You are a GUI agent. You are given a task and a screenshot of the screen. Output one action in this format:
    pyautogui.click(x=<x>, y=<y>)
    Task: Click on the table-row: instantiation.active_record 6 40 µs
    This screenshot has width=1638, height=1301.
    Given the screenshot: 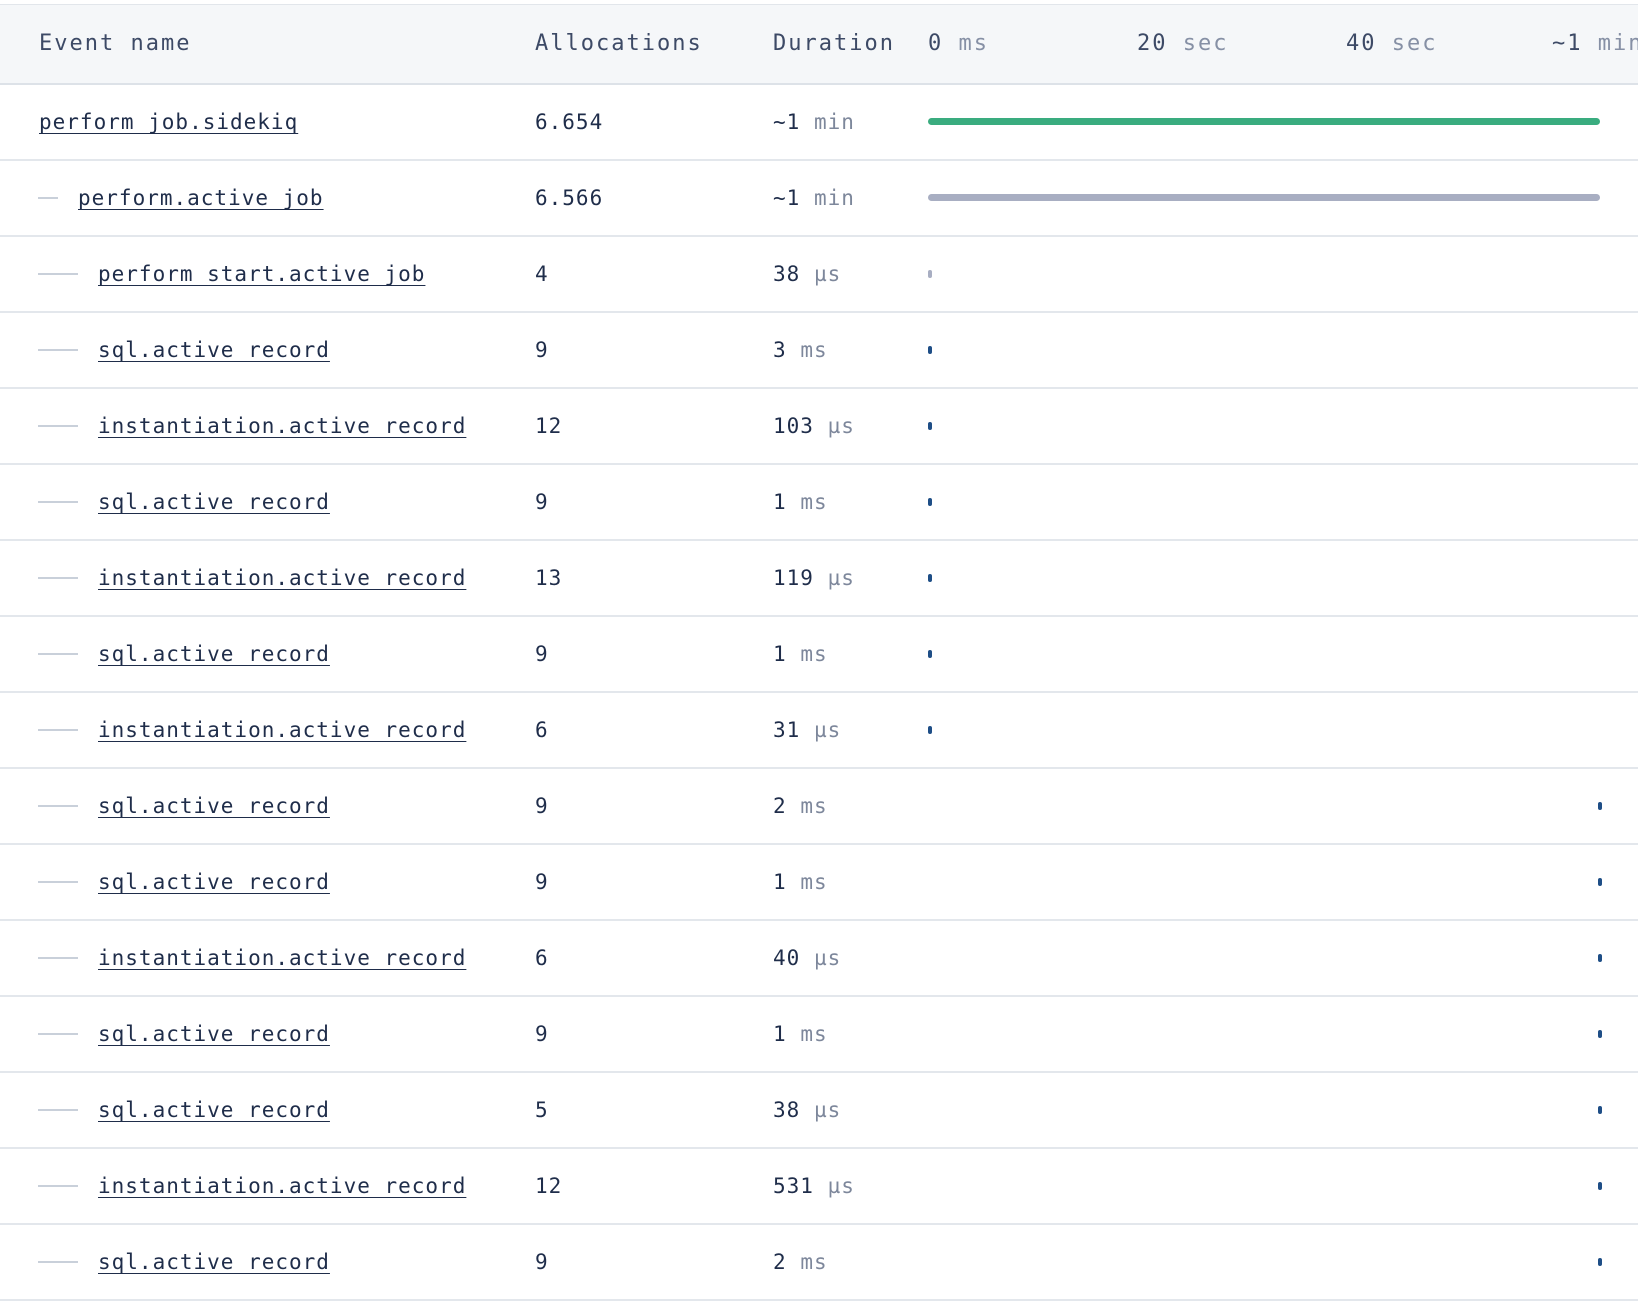 What is the action you would take?
    pyautogui.click(x=819, y=959)
    